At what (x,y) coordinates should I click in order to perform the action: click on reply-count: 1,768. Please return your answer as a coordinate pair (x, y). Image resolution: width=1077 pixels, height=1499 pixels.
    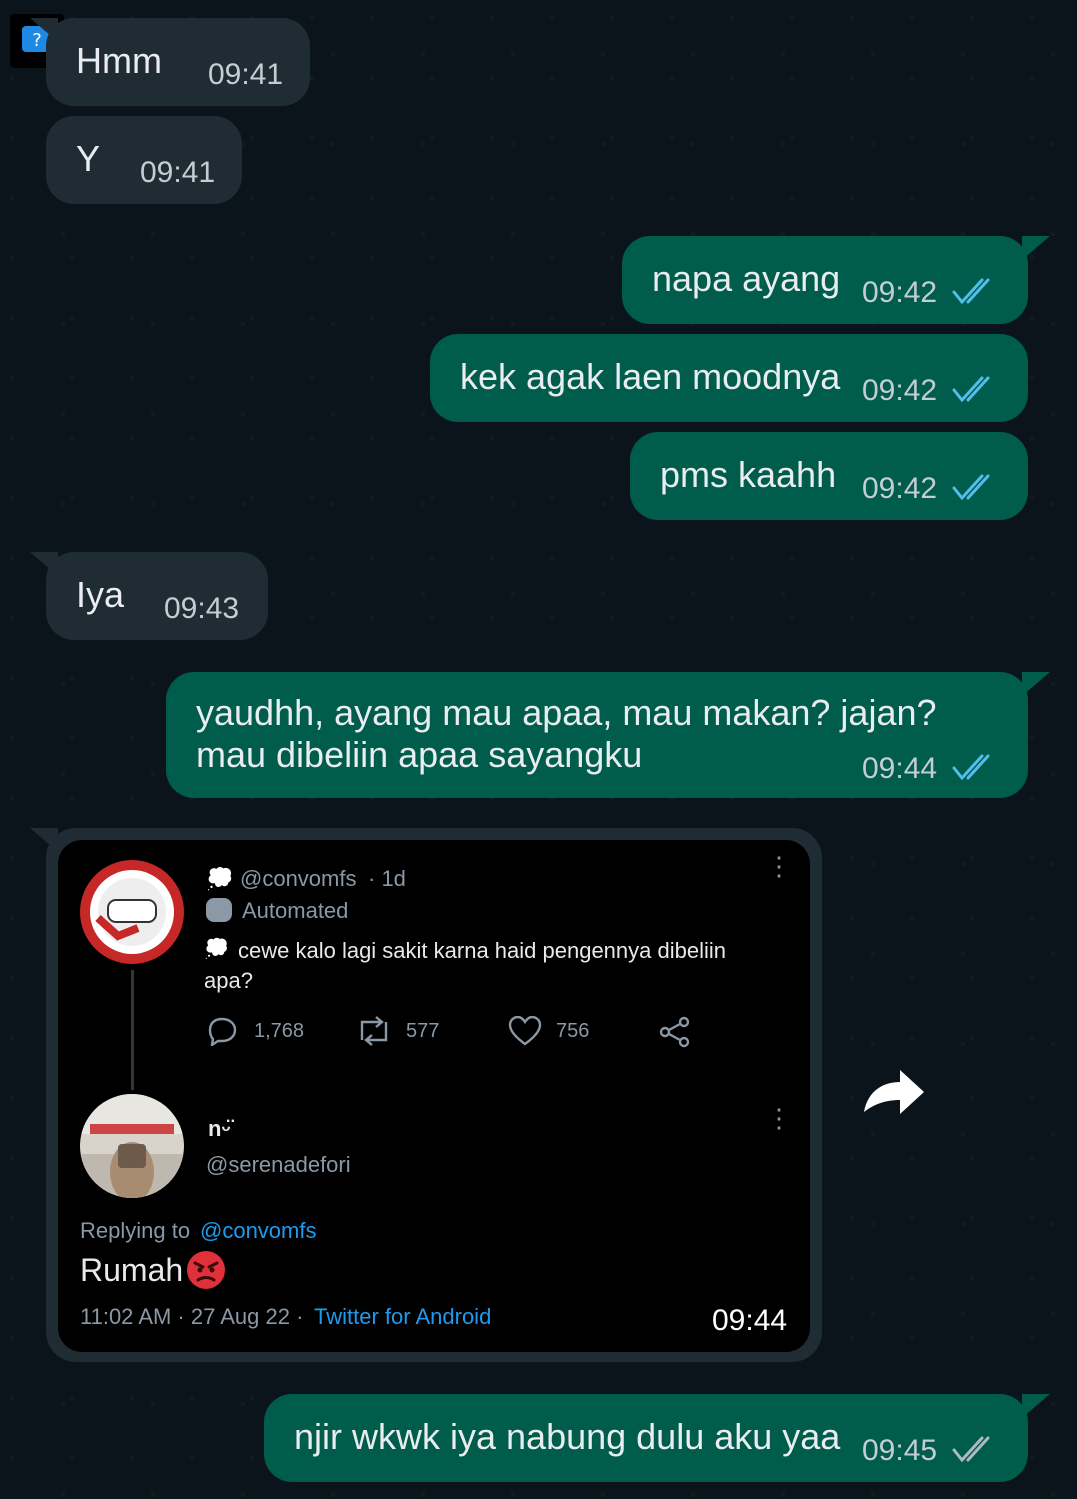
    Looking at the image, I should click on (279, 1031).